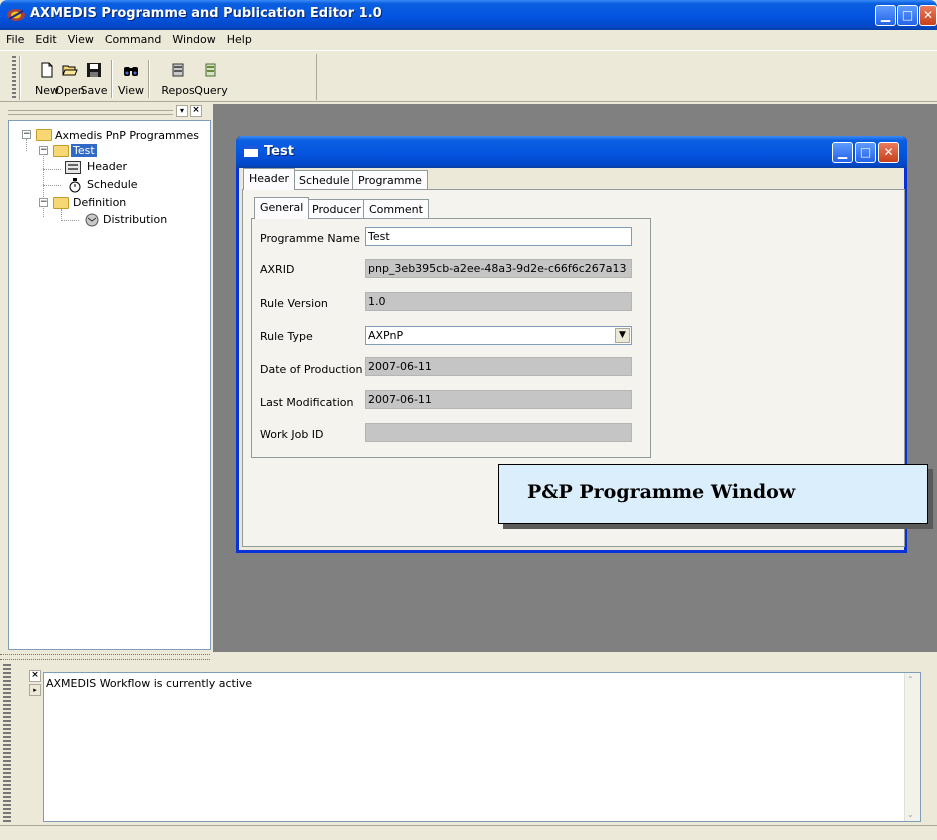 The image size is (937, 840). Describe the element at coordinates (80, 38) in the screenshot. I see `menu-view: View` at that location.